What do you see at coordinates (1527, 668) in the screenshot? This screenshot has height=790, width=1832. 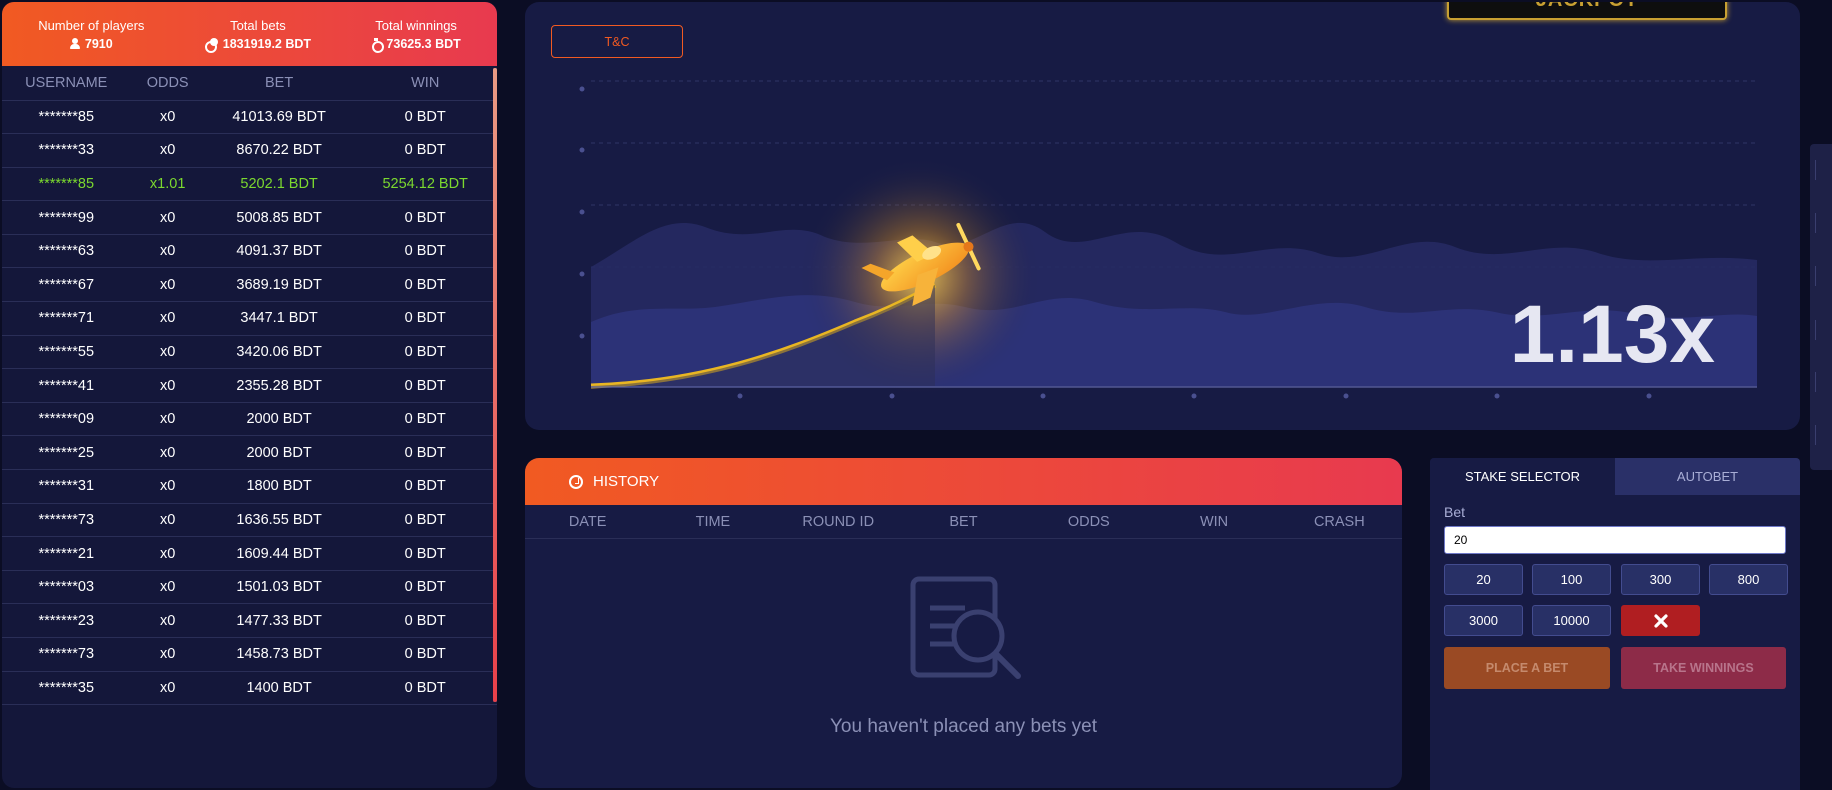 I see `place-bet-button: PLACE A BET` at bounding box center [1527, 668].